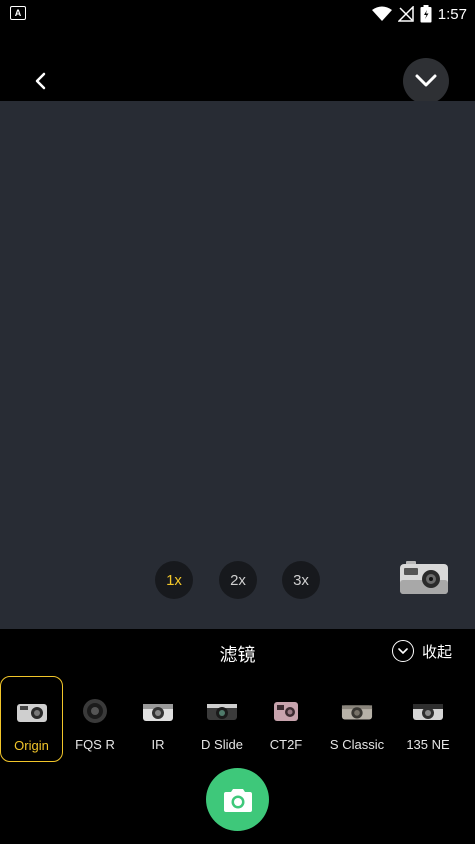  Describe the element at coordinates (222, 744) in the screenshot. I see `filter-label: D Slide` at that location.